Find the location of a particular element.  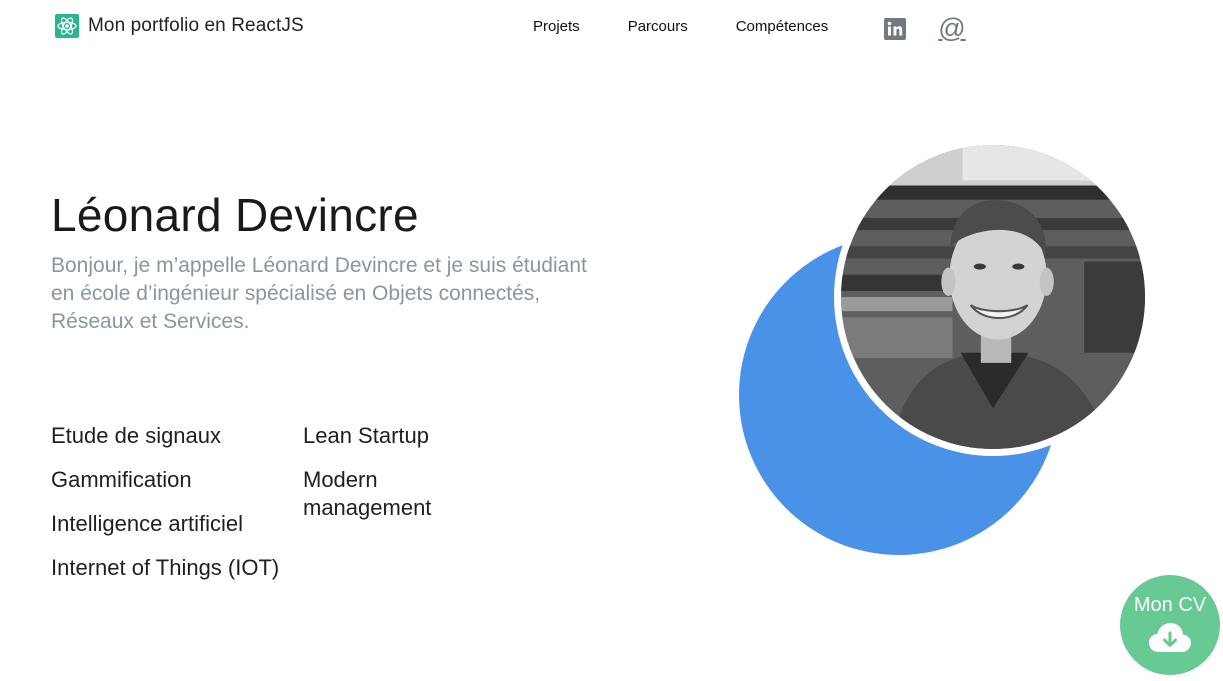

skill-item: Lean Startup is located at coordinates (366, 435).